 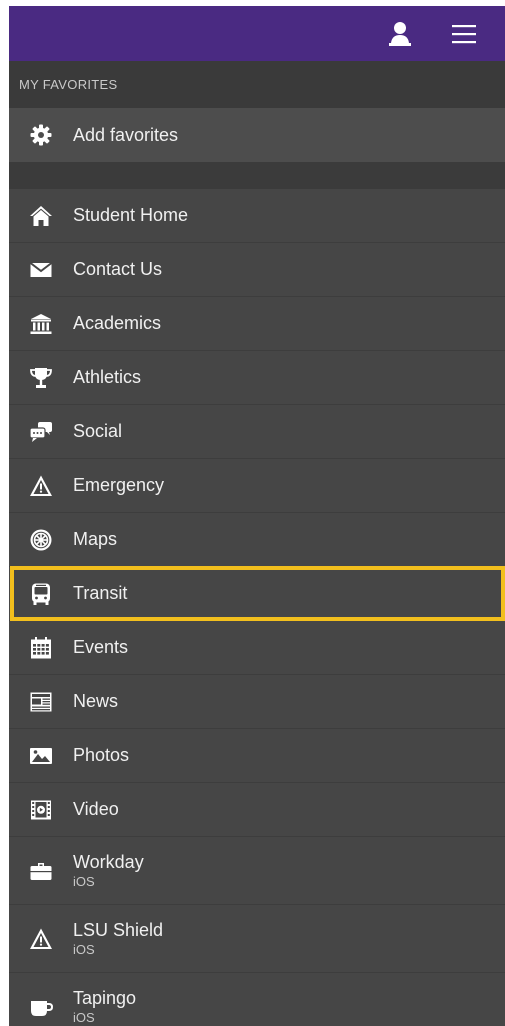 What do you see at coordinates (257, 33) in the screenshot?
I see `top-bar` at bounding box center [257, 33].